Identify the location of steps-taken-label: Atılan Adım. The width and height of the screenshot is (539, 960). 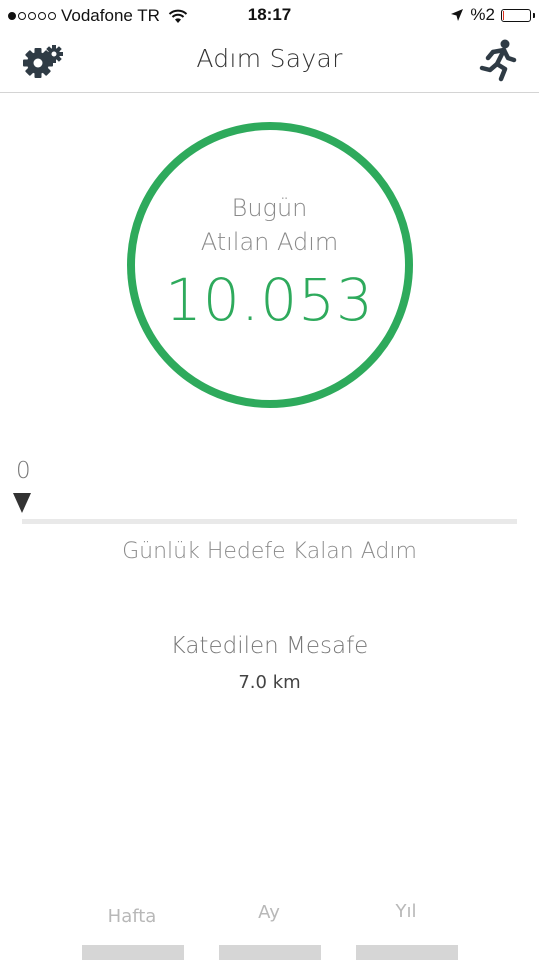
(269, 242).